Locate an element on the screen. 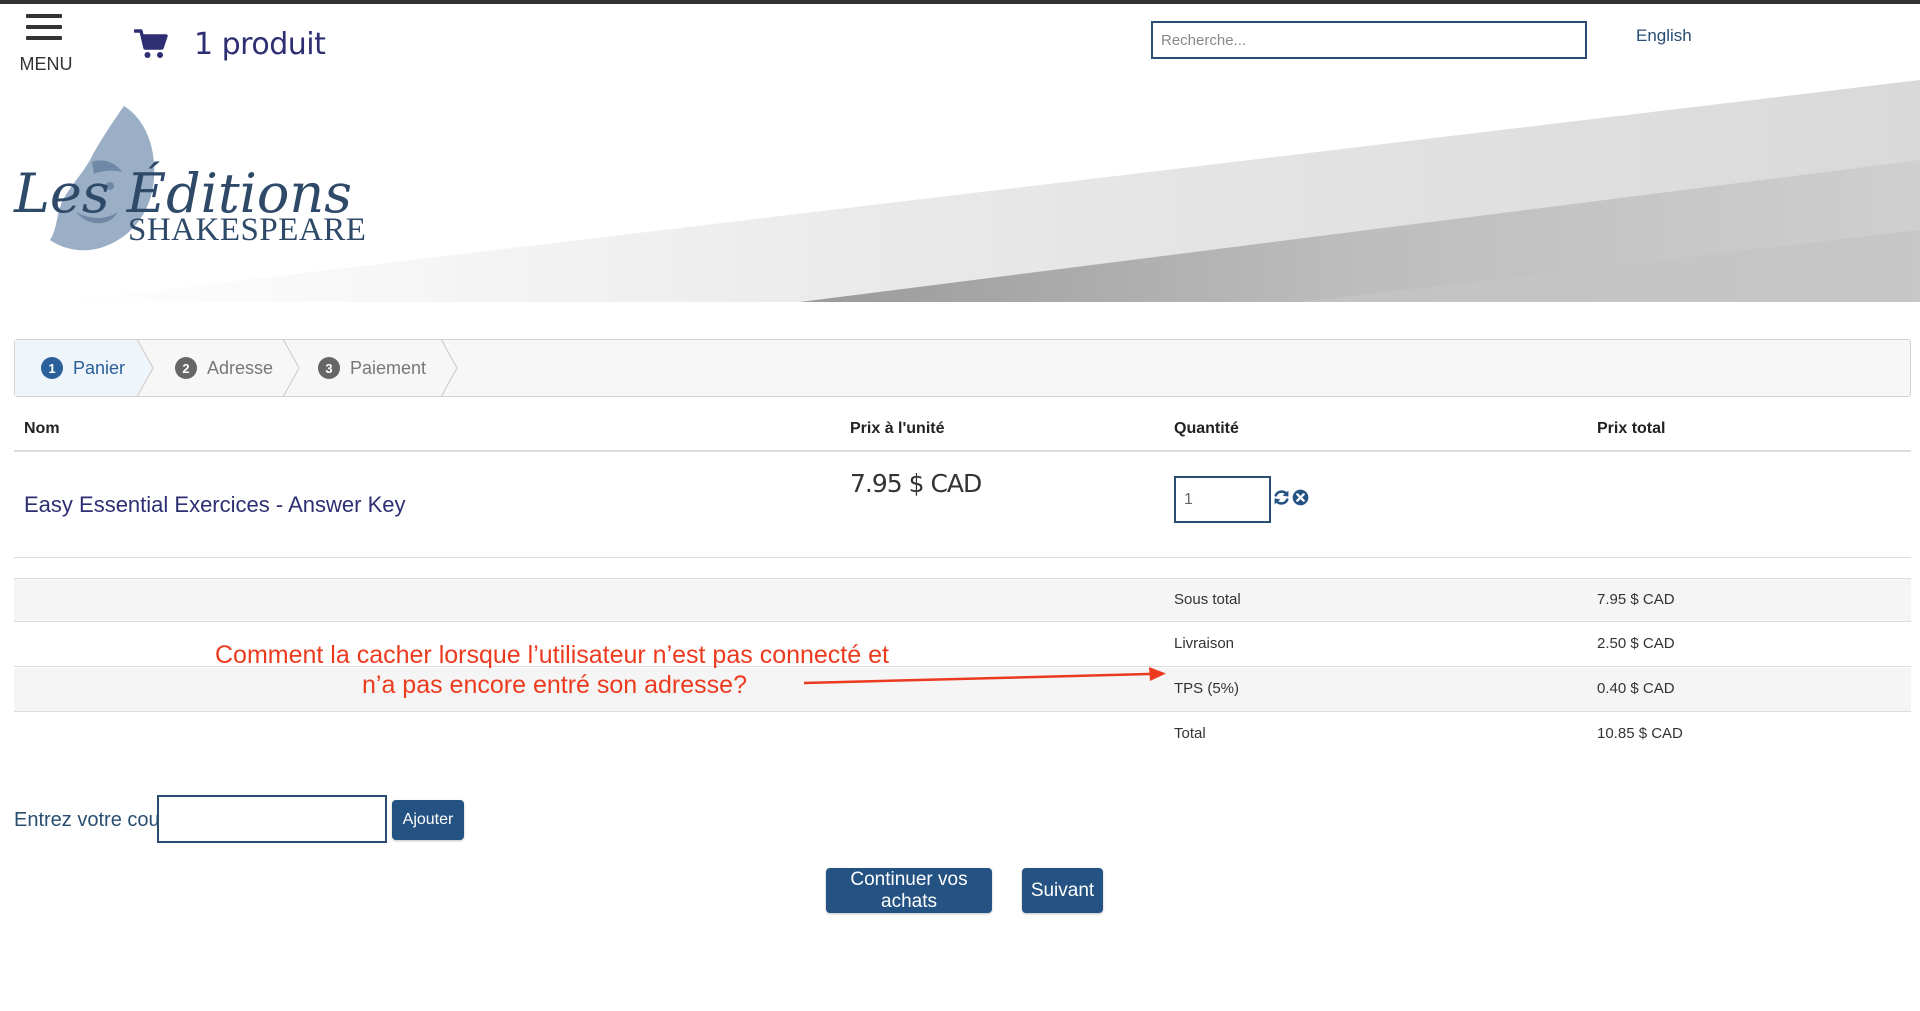 This screenshot has width=1920, height=1011. menu-label: MENU is located at coordinates (46, 64).